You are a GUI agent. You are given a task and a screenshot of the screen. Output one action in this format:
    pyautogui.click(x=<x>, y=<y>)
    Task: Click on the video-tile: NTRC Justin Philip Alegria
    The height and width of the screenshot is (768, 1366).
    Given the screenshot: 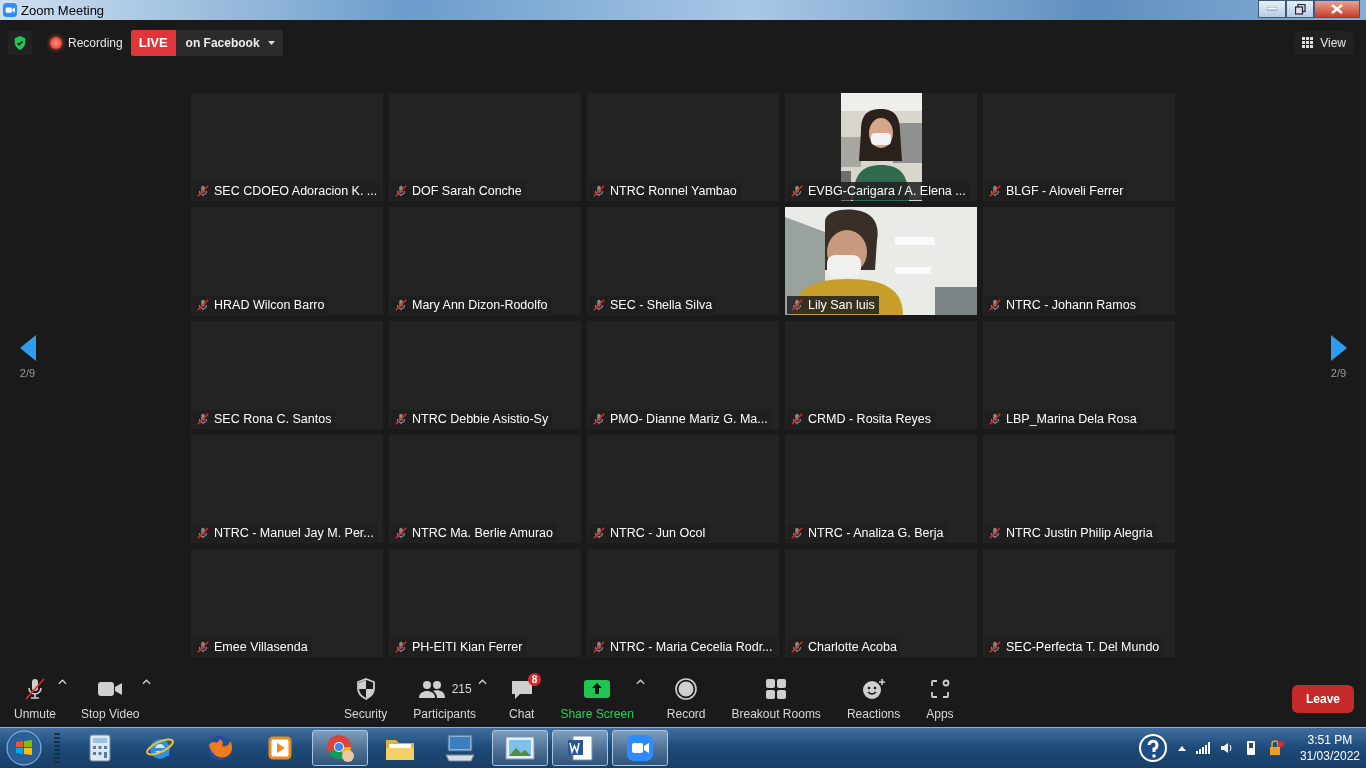 What is the action you would take?
    pyautogui.click(x=1079, y=489)
    